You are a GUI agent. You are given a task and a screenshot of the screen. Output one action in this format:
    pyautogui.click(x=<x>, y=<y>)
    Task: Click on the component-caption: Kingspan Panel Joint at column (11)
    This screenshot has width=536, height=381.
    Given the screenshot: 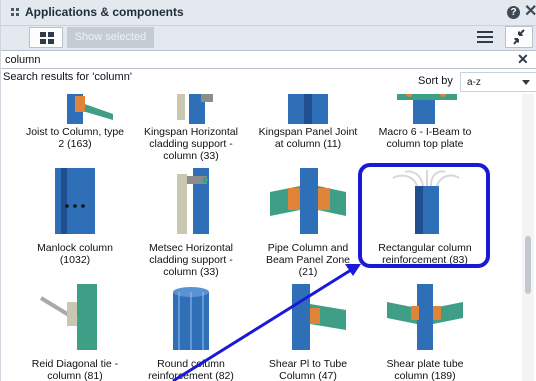 What is the action you would take?
    pyautogui.click(x=308, y=138)
    